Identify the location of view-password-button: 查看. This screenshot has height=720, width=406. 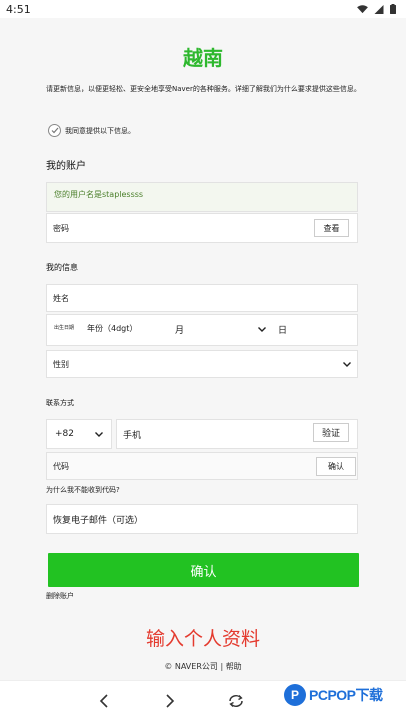
(331, 228).